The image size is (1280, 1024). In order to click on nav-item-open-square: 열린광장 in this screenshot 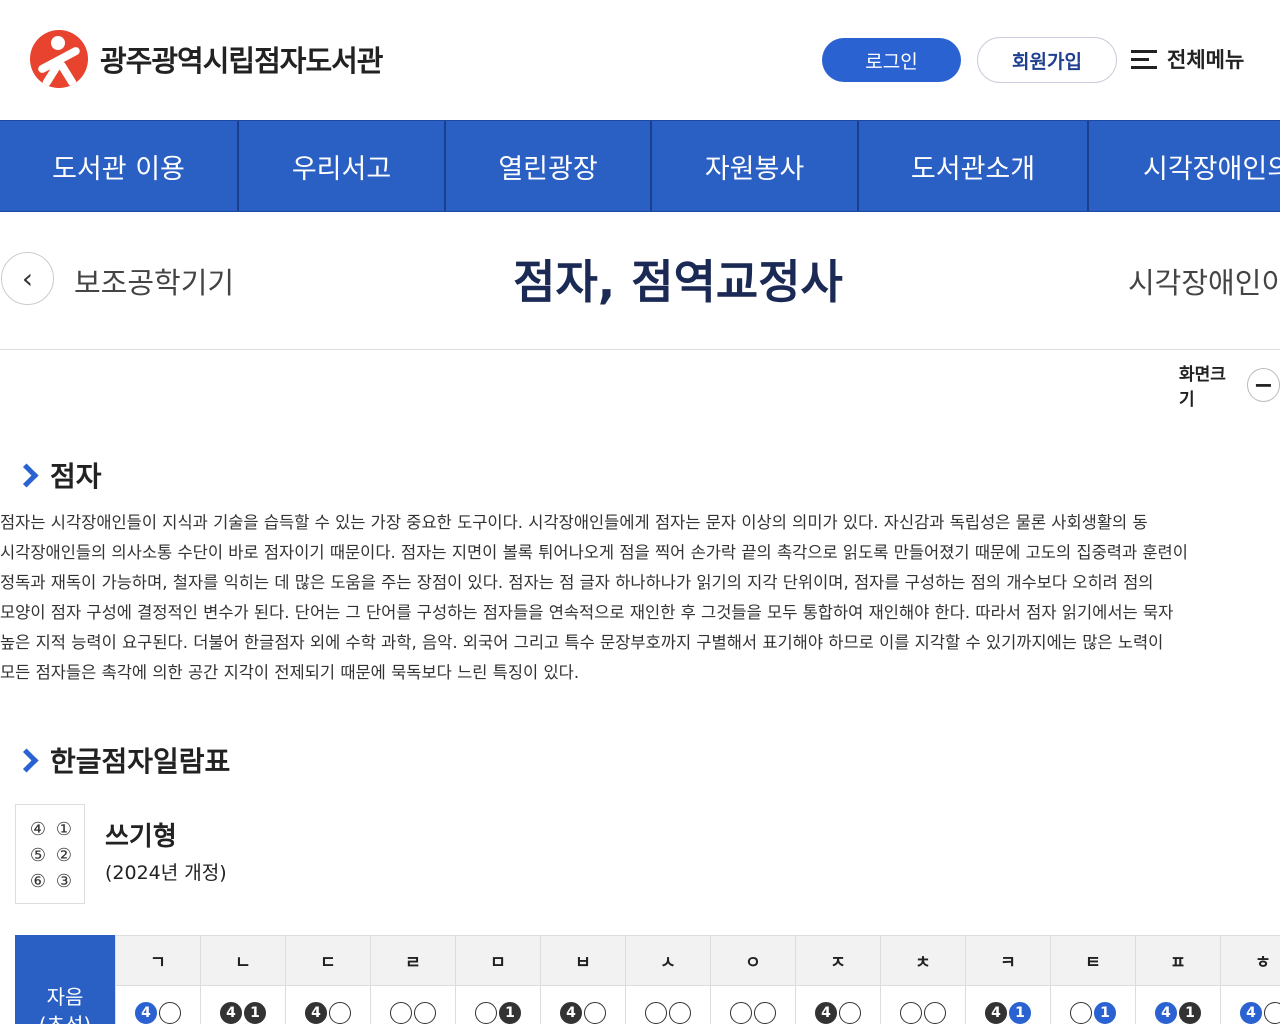, I will do `click(549, 166)`.